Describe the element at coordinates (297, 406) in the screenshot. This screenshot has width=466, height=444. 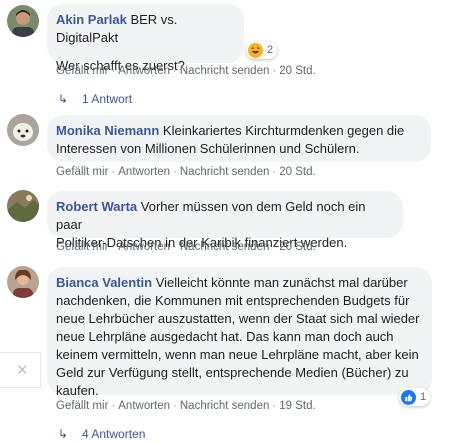
I see `timestamp: 19 Std.` at that location.